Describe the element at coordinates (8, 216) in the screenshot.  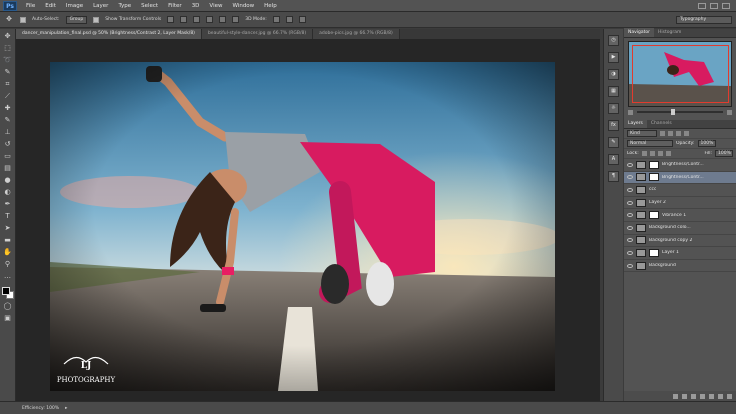
I see `type-icon: T` at that location.